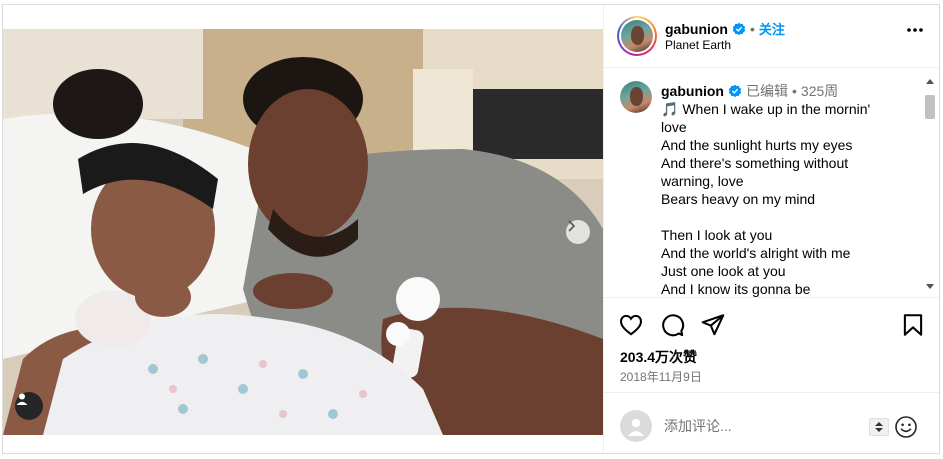 The width and height of the screenshot is (943, 459). I want to click on post-age: 325周, so click(819, 91).